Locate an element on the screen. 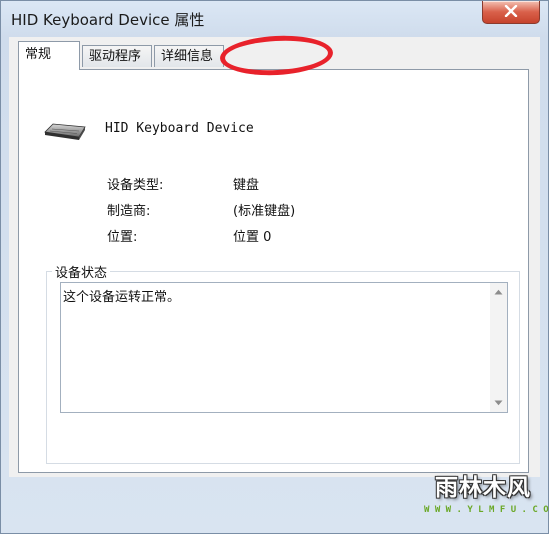 This screenshot has height=534, width=549. watermark-logo: 雨林木风 W W W . Y L M F U . C O M is located at coordinates (486, 501).